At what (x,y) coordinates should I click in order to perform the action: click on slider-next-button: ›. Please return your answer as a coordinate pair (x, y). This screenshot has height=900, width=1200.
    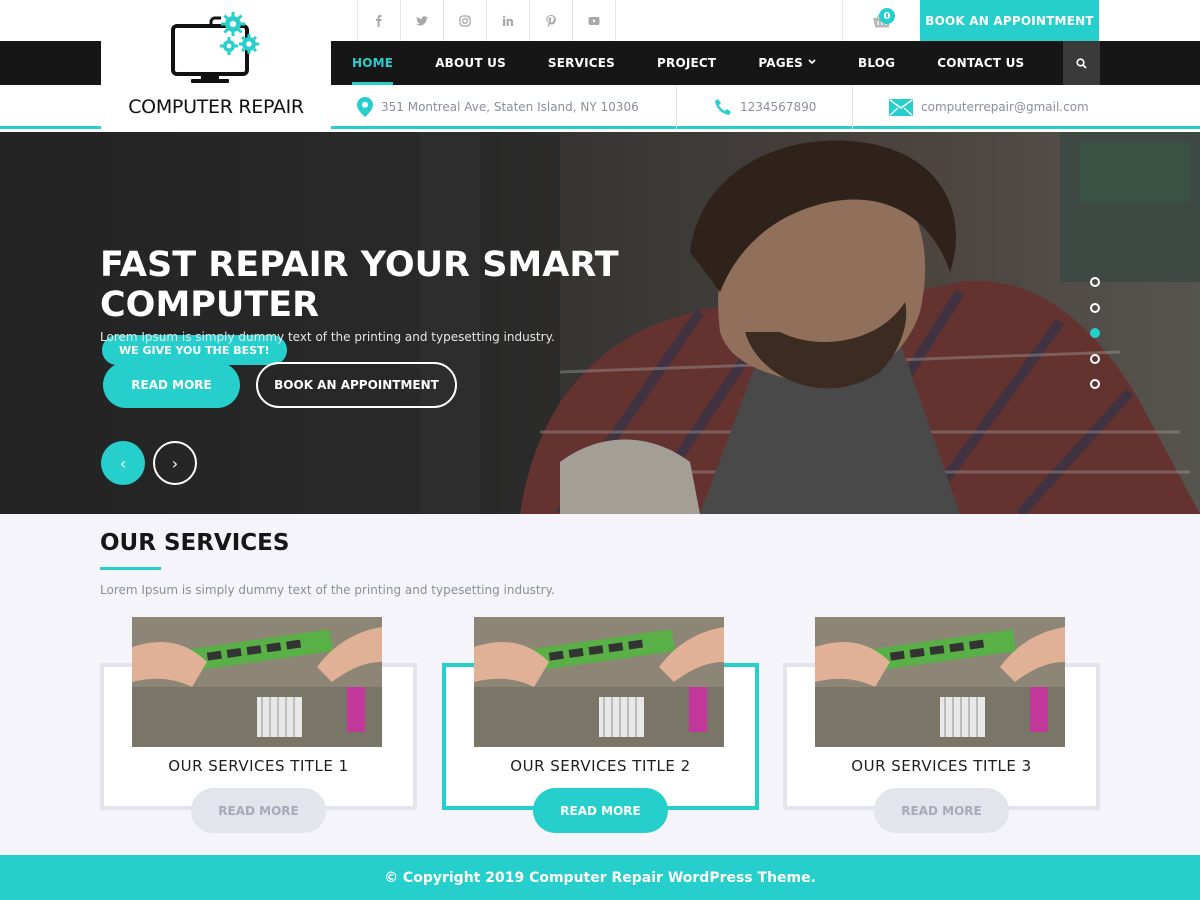
    Looking at the image, I should click on (175, 463).